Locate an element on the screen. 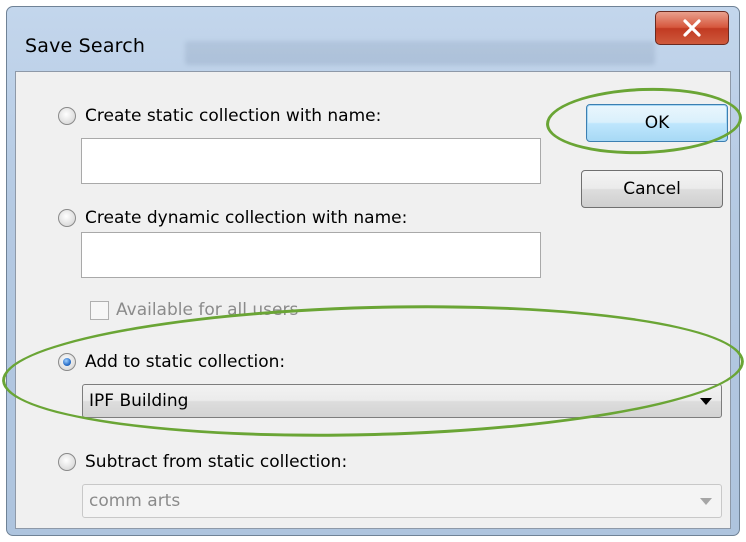 Image resolution: width=746 pixels, height=542 pixels. dynamic-collection-name-input is located at coordinates (311, 255).